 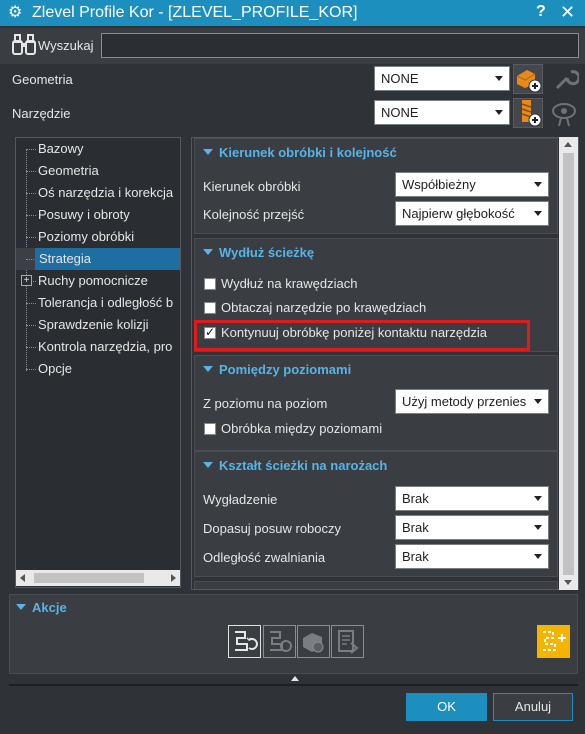 I want to click on tree-item-ruchy-pomocnicze: + Ruchy pomocnicze, so click(x=98, y=281).